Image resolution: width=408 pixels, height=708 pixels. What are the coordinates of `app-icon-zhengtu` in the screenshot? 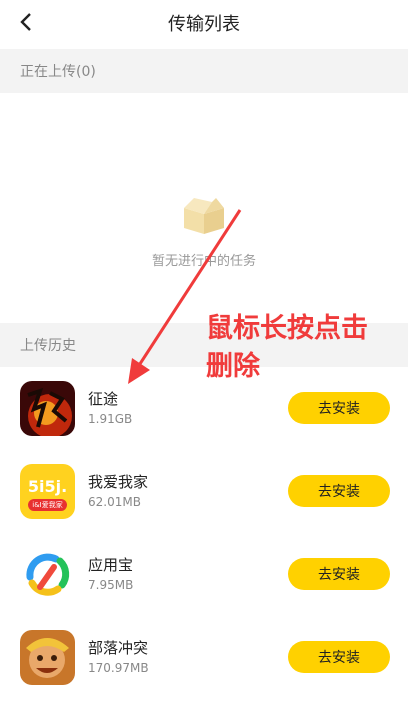 It's located at (47, 408).